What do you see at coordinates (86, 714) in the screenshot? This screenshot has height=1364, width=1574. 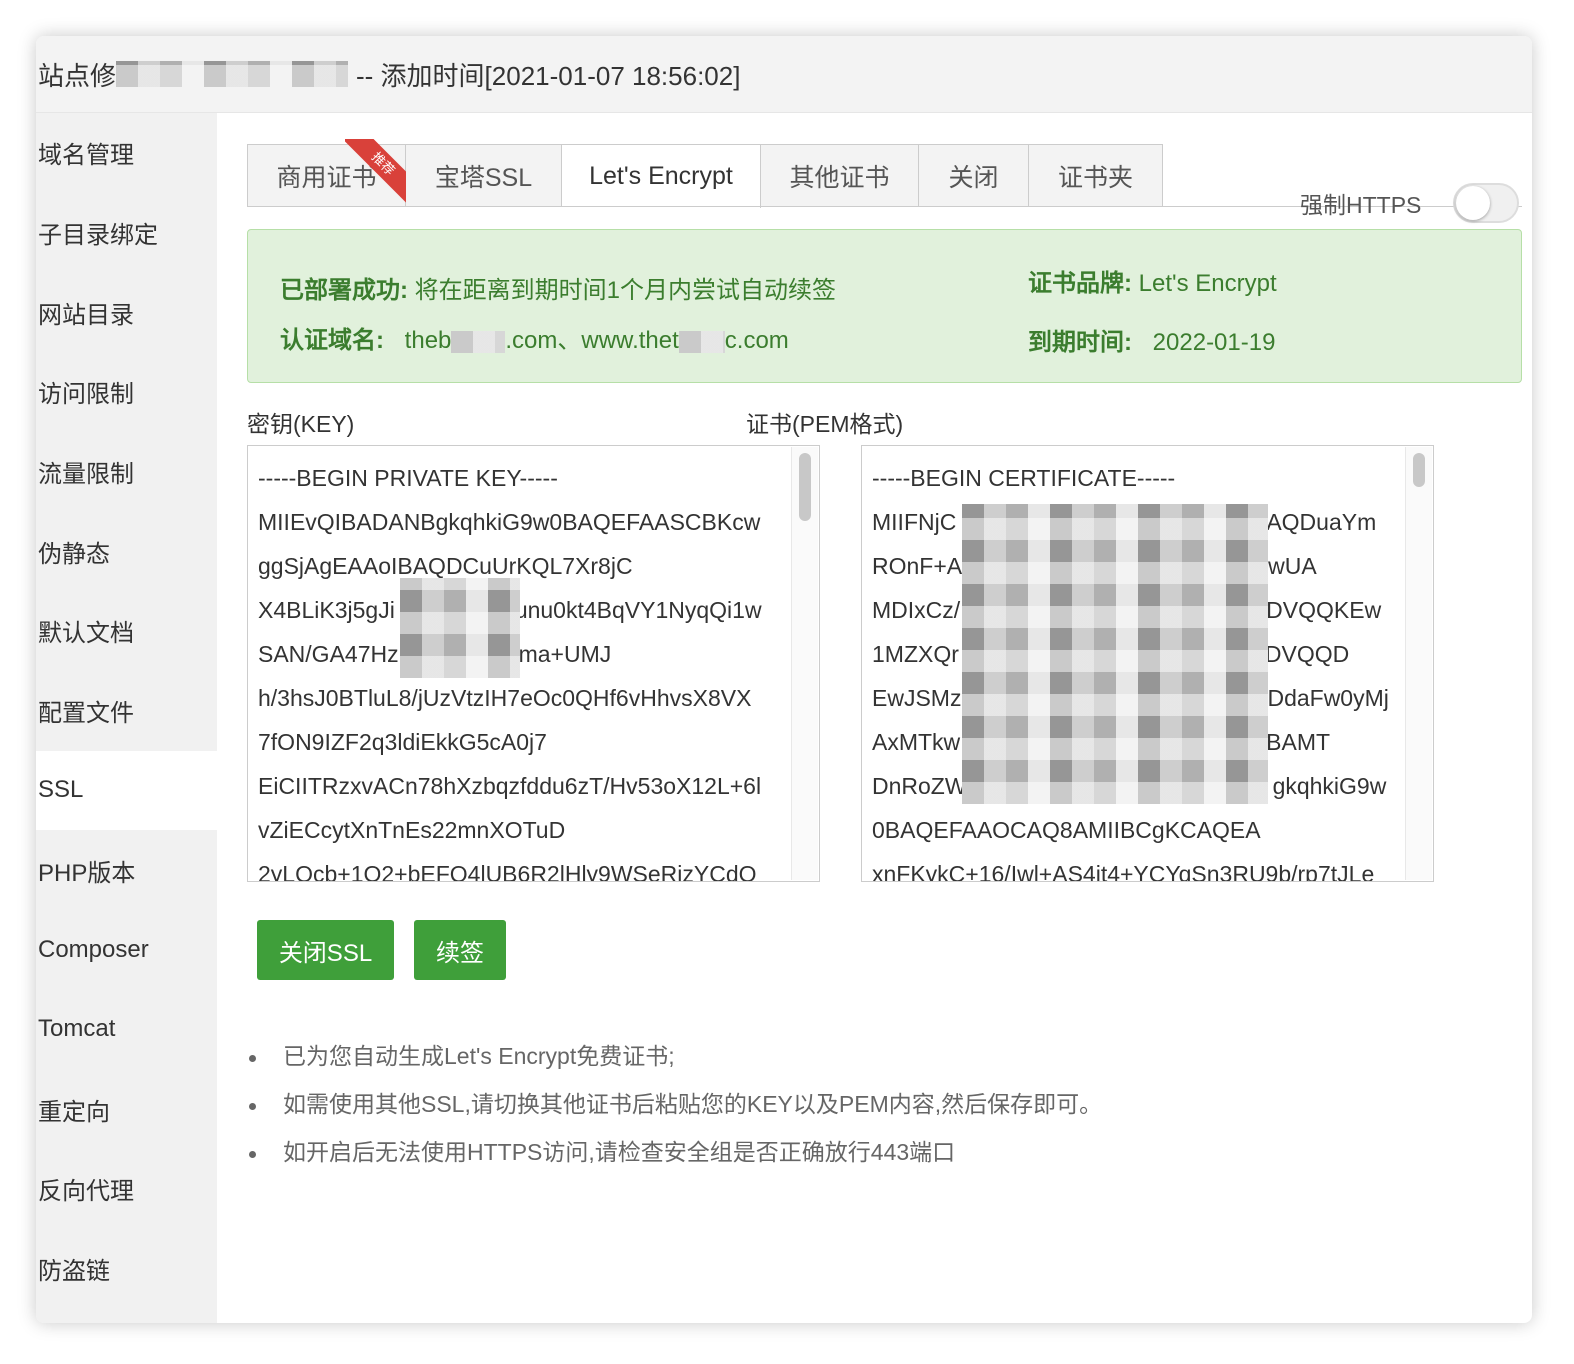 I see `sidebar-item-label: 配置文件` at bounding box center [86, 714].